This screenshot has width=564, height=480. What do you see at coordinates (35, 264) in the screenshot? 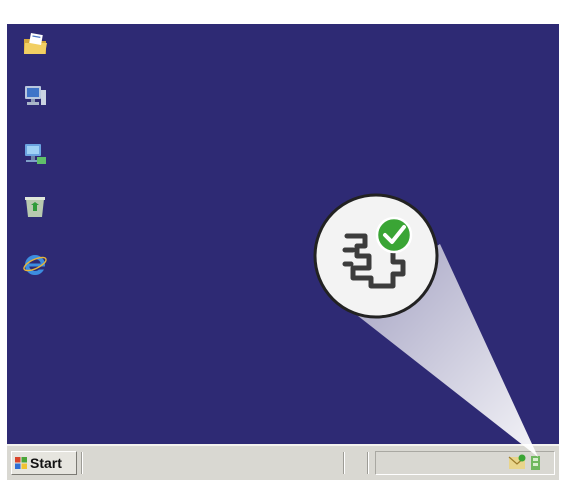
I see `internet-explorer-icon` at bounding box center [35, 264].